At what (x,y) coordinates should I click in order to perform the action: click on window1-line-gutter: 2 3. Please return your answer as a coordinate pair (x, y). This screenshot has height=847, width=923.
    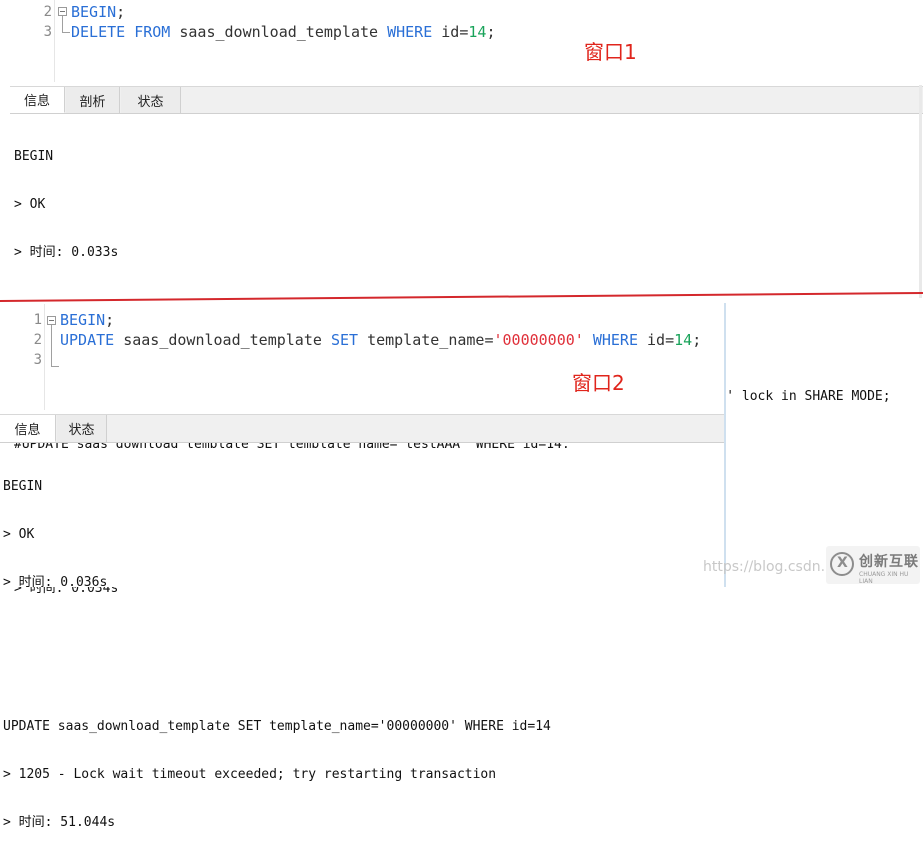
    Looking at the image, I should click on (40, 41).